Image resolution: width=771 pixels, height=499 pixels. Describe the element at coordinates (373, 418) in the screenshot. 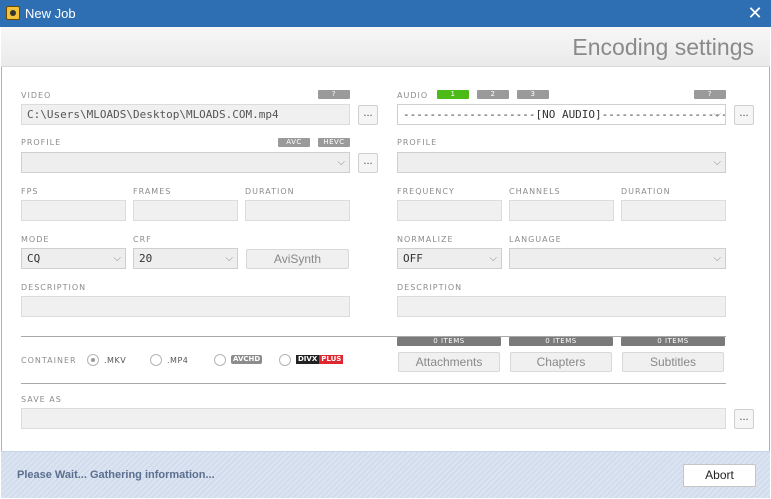

I see `save-as-field` at that location.